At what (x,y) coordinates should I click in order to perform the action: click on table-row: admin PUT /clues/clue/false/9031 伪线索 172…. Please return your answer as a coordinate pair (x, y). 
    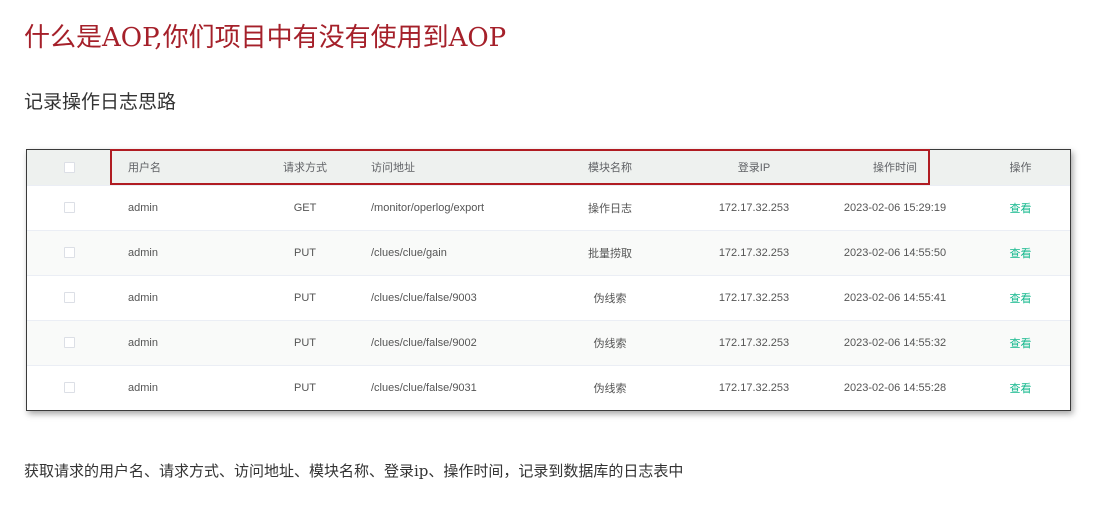
    Looking at the image, I should click on (548, 387).